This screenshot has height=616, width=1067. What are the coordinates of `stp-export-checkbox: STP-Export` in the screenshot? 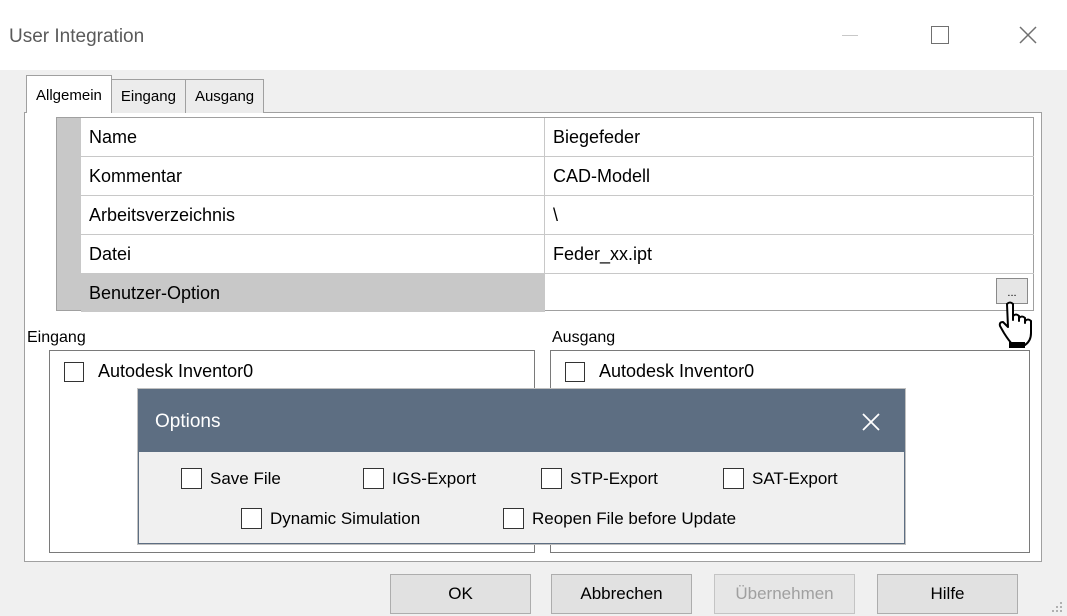 It's located at (599, 478).